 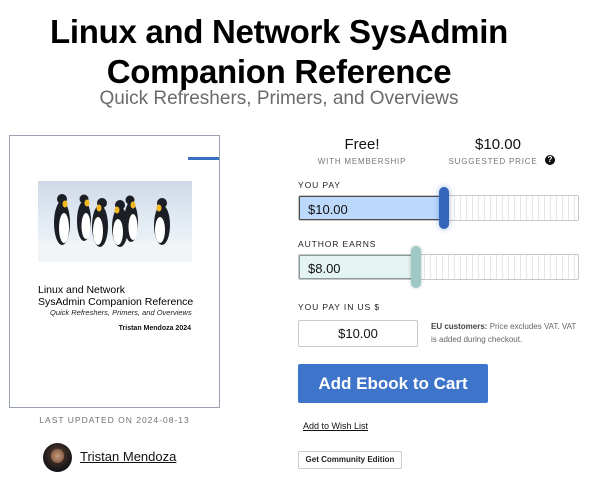 I want to click on you-pay-value: $10.00, so click(x=328, y=209).